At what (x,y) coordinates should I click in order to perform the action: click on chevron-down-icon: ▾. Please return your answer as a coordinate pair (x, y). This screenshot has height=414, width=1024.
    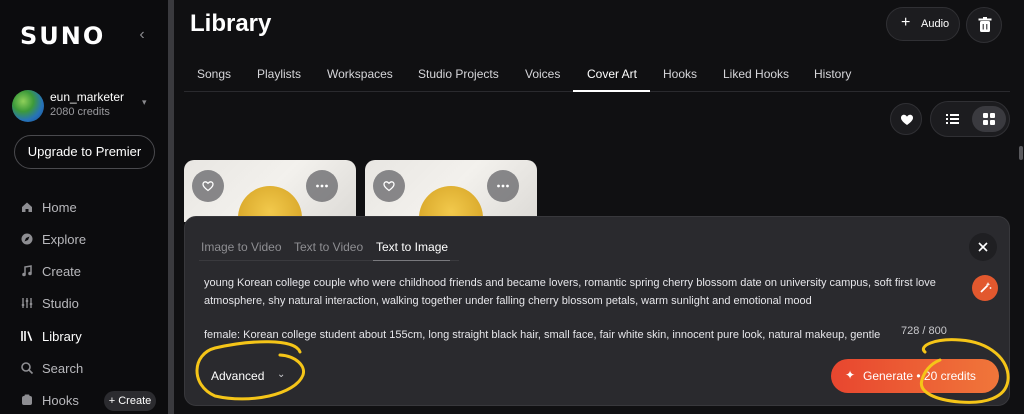
    Looking at the image, I should click on (144, 102).